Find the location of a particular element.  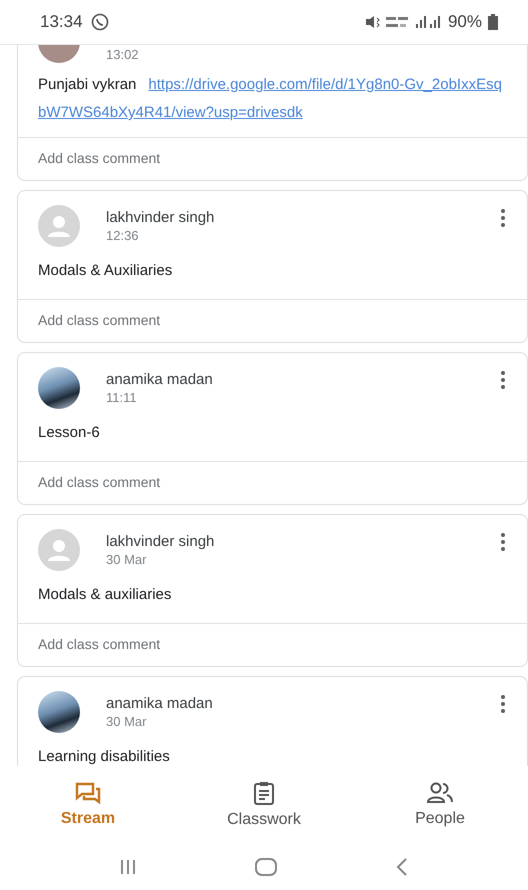

home-icon is located at coordinates (265, 867).